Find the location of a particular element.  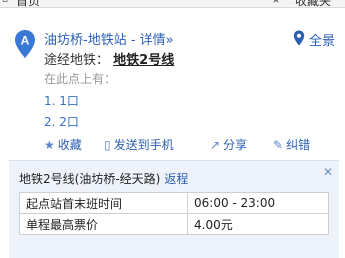

share-label: 分享 is located at coordinates (235, 145).